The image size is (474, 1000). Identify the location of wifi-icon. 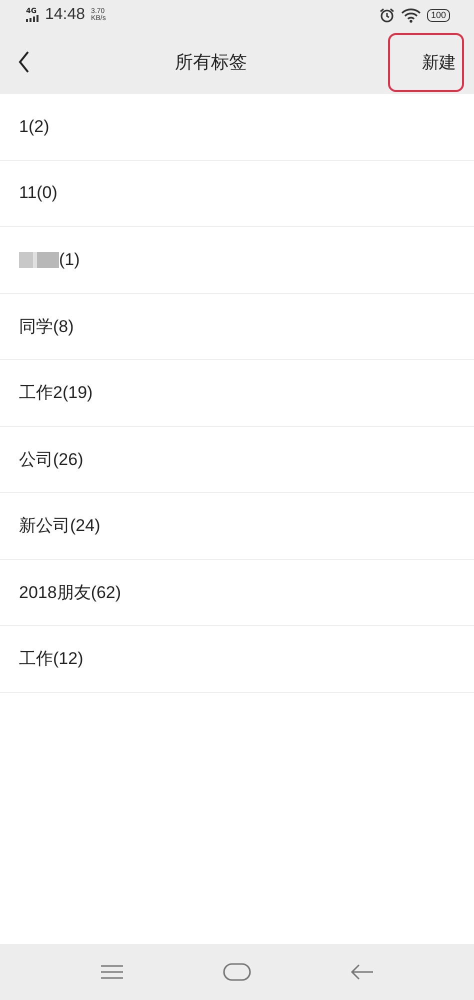
(410, 15).